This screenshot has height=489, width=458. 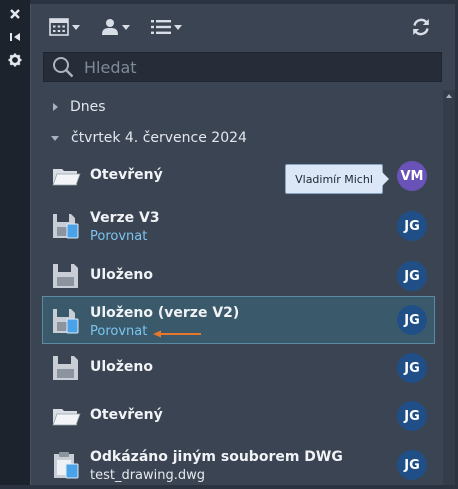 What do you see at coordinates (449, 287) in the screenshot?
I see `vertical-scrollbar` at bounding box center [449, 287].